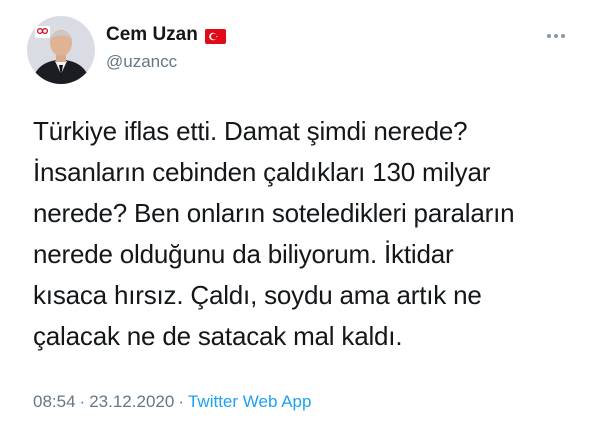 The image size is (600, 432). I want to click on profile-photo, so click(61, 50).